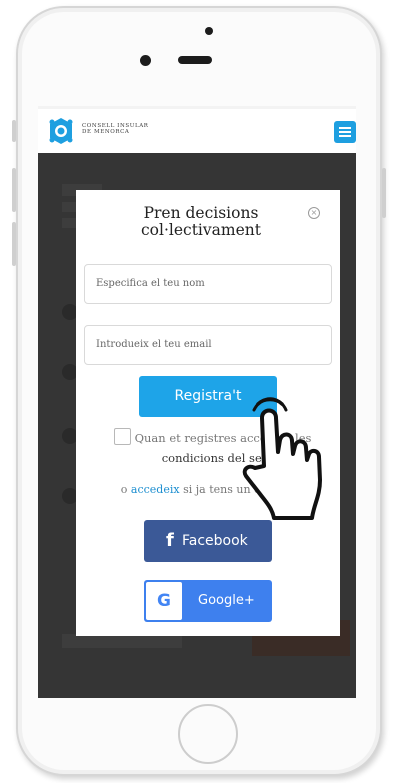 This screenshot has height=783, width=393. I want to click on hamburger-menu-icon, so click(345, 128).